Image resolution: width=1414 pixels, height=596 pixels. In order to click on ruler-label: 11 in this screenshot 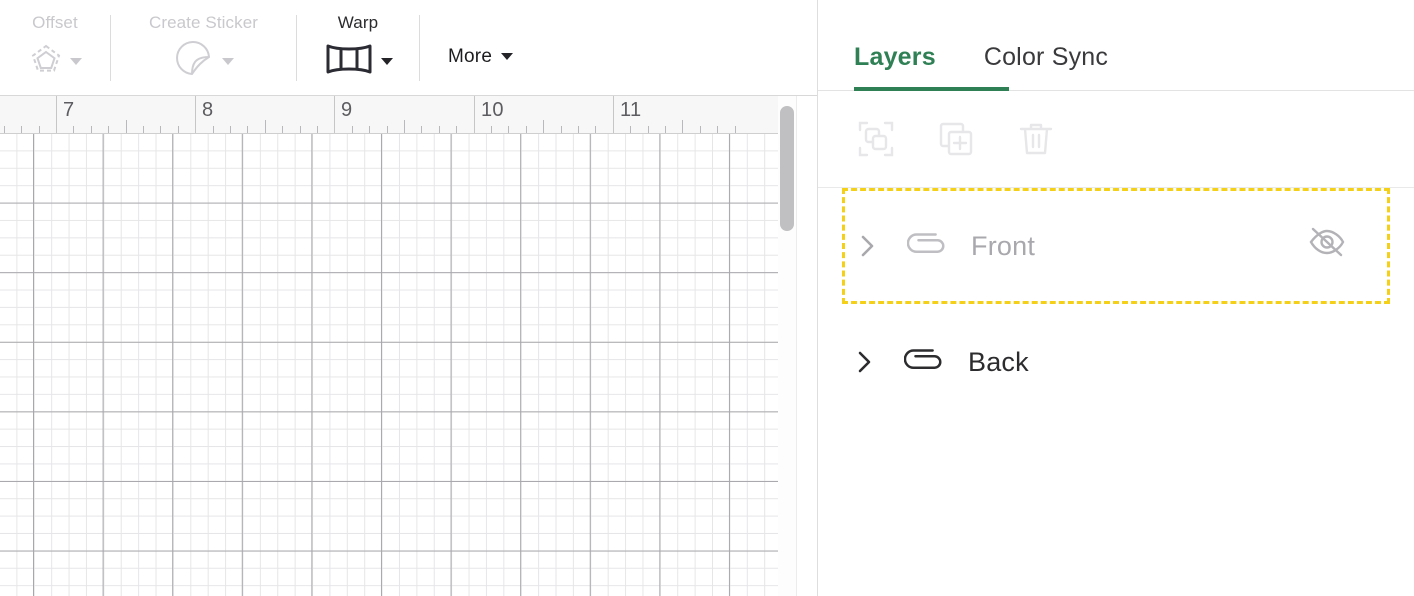, I will do `click(631, 110)`.